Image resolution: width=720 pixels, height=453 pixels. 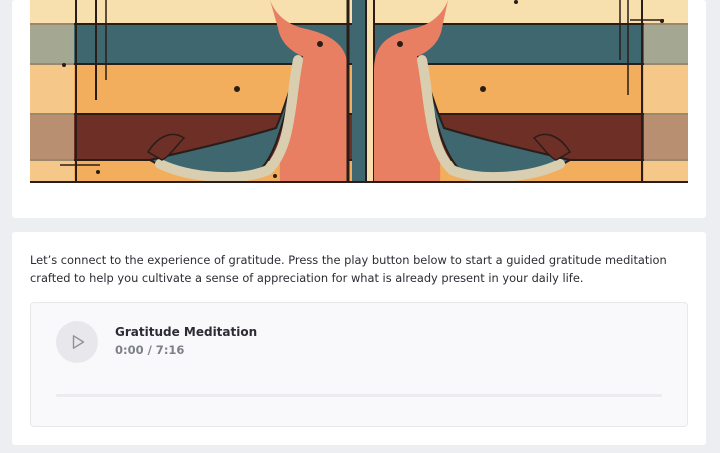 What do you see at coordinates (186, 332) in the screenshot?
I see `track-title: Gratitude Meditation` at bounding box center [186, 332].